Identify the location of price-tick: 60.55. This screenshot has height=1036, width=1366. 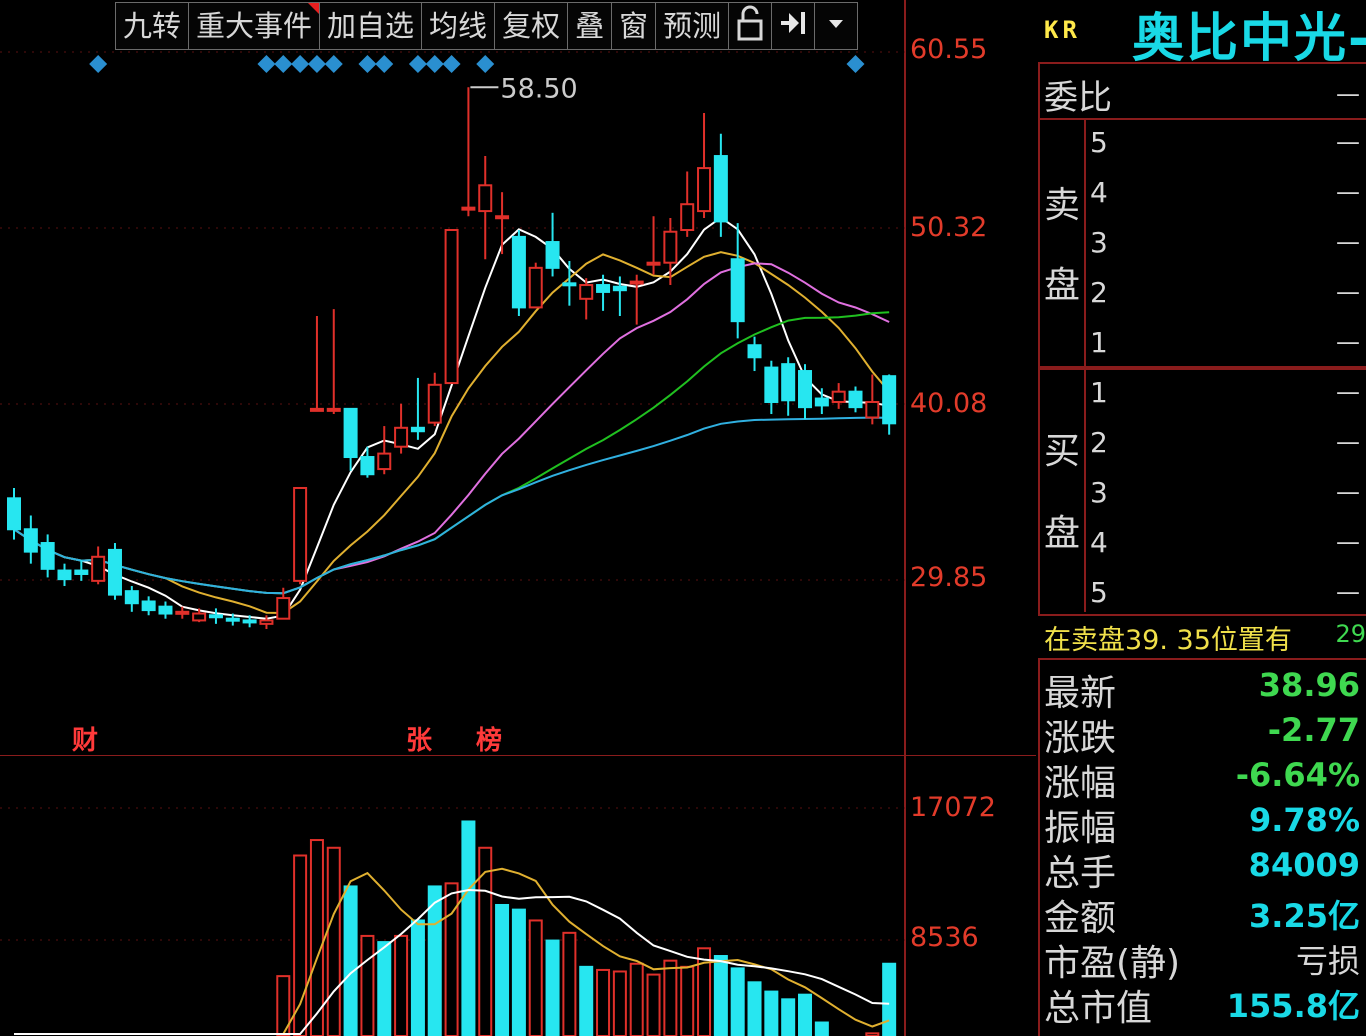
(949, 49).